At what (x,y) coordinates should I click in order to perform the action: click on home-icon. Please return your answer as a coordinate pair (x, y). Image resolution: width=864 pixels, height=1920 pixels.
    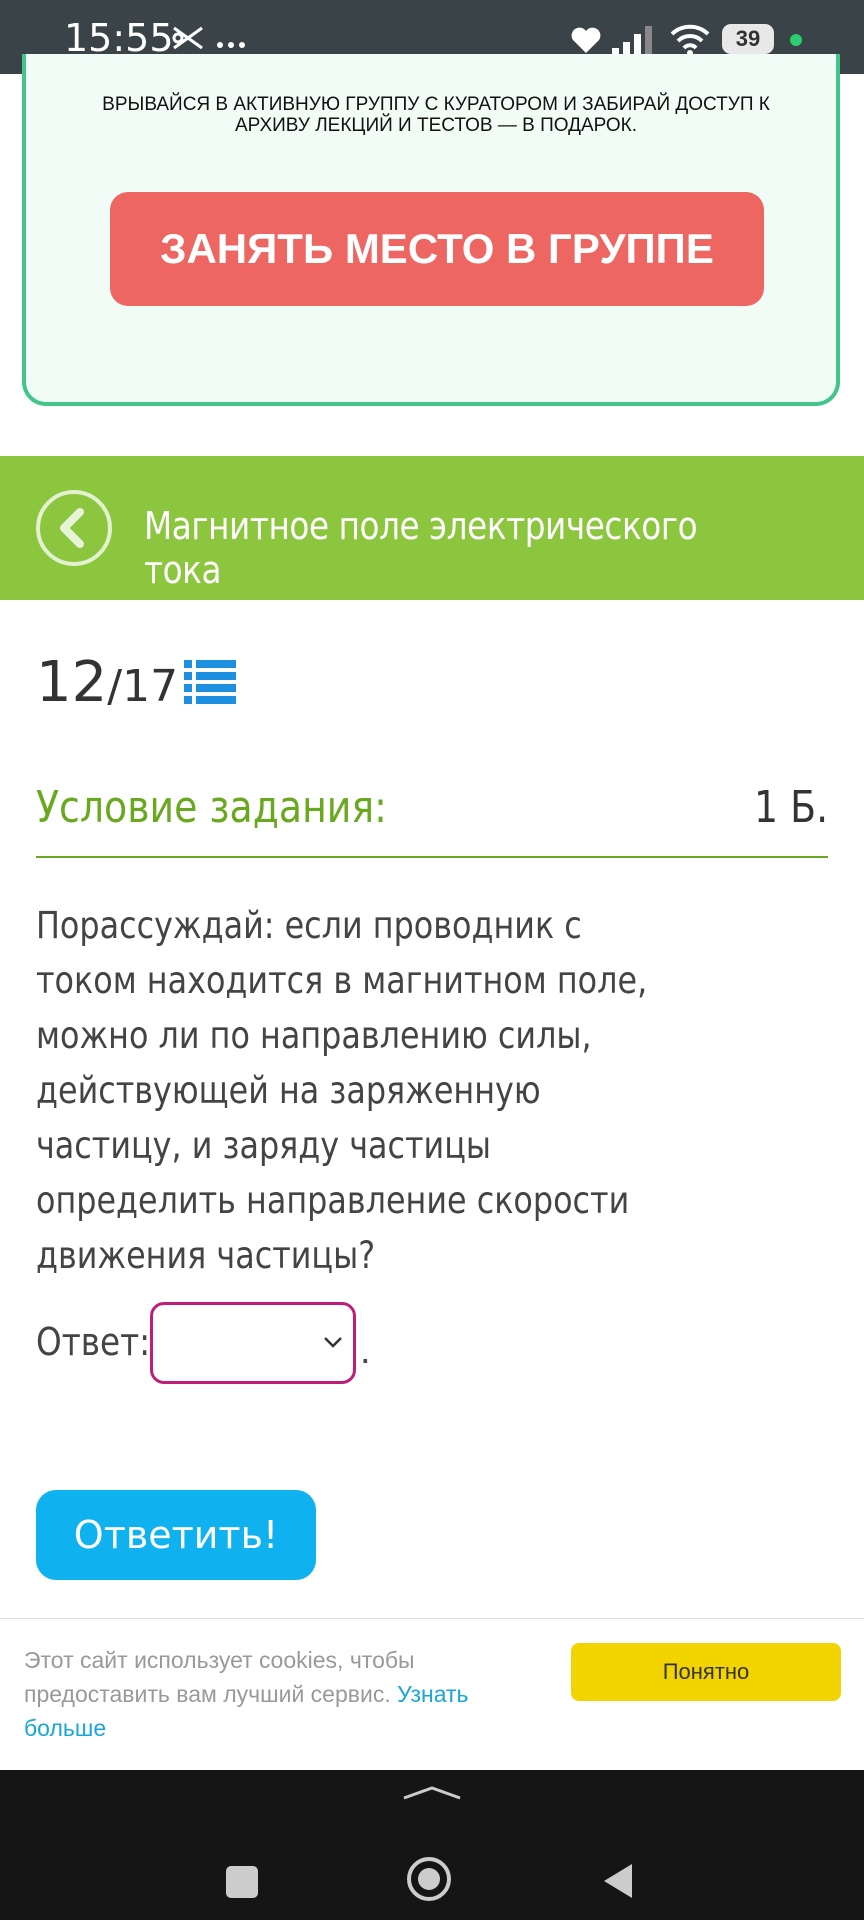
    Looking at the image, I should click on (429, 1879).